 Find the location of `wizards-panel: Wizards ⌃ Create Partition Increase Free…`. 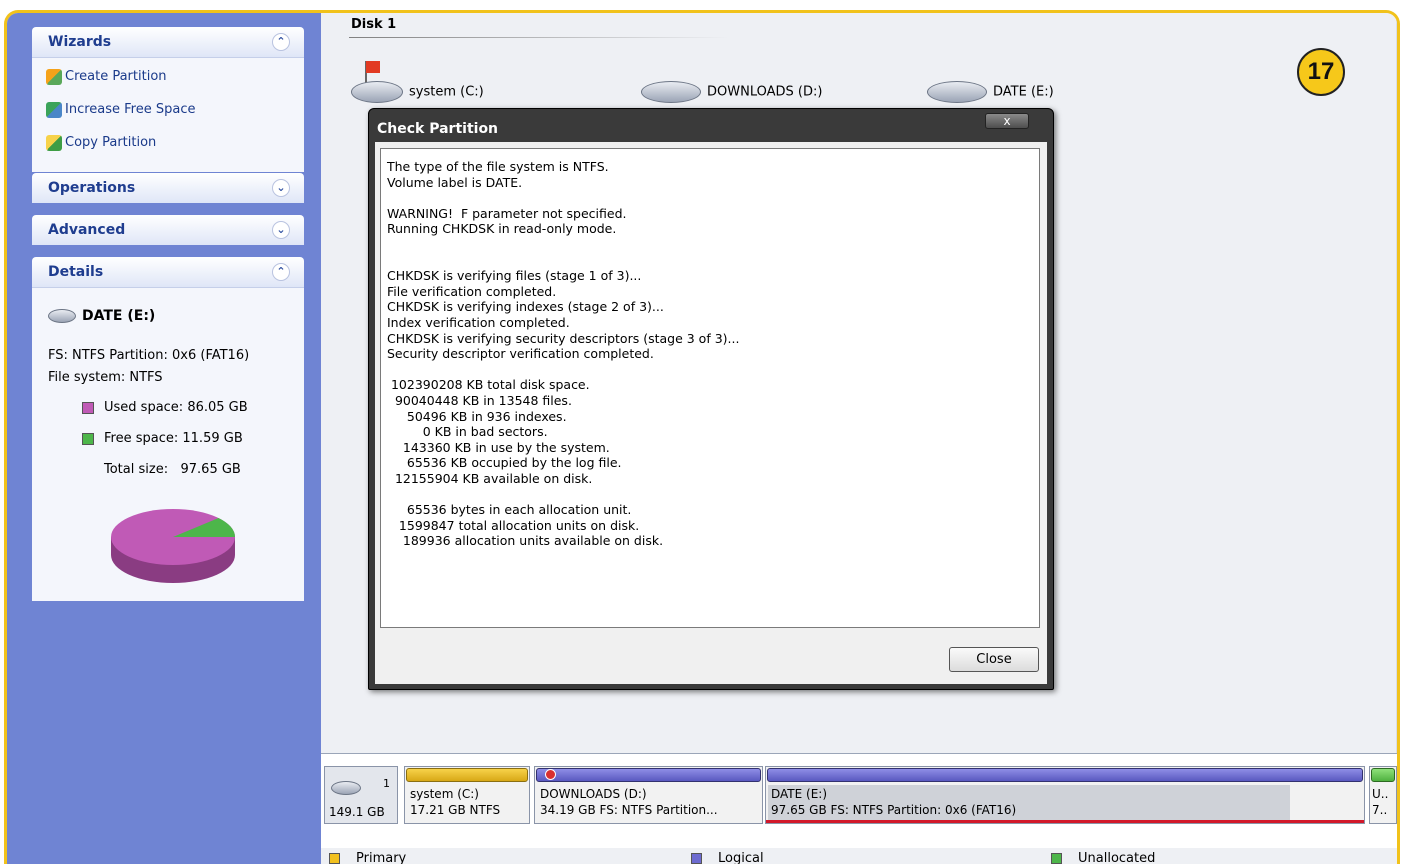

wizards-panel: Wizards ⌃ Create Partition Increase Free… is located at coordinates (168, 99).